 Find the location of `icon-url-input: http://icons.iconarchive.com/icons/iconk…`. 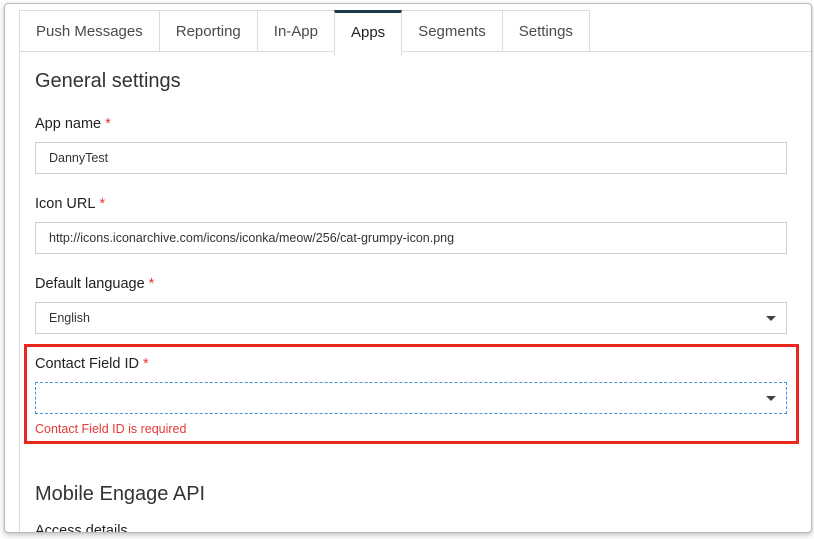

icon-url-input: http://icons.iconarchive.com/icons/iconk… is located at coordinates (411, 238).